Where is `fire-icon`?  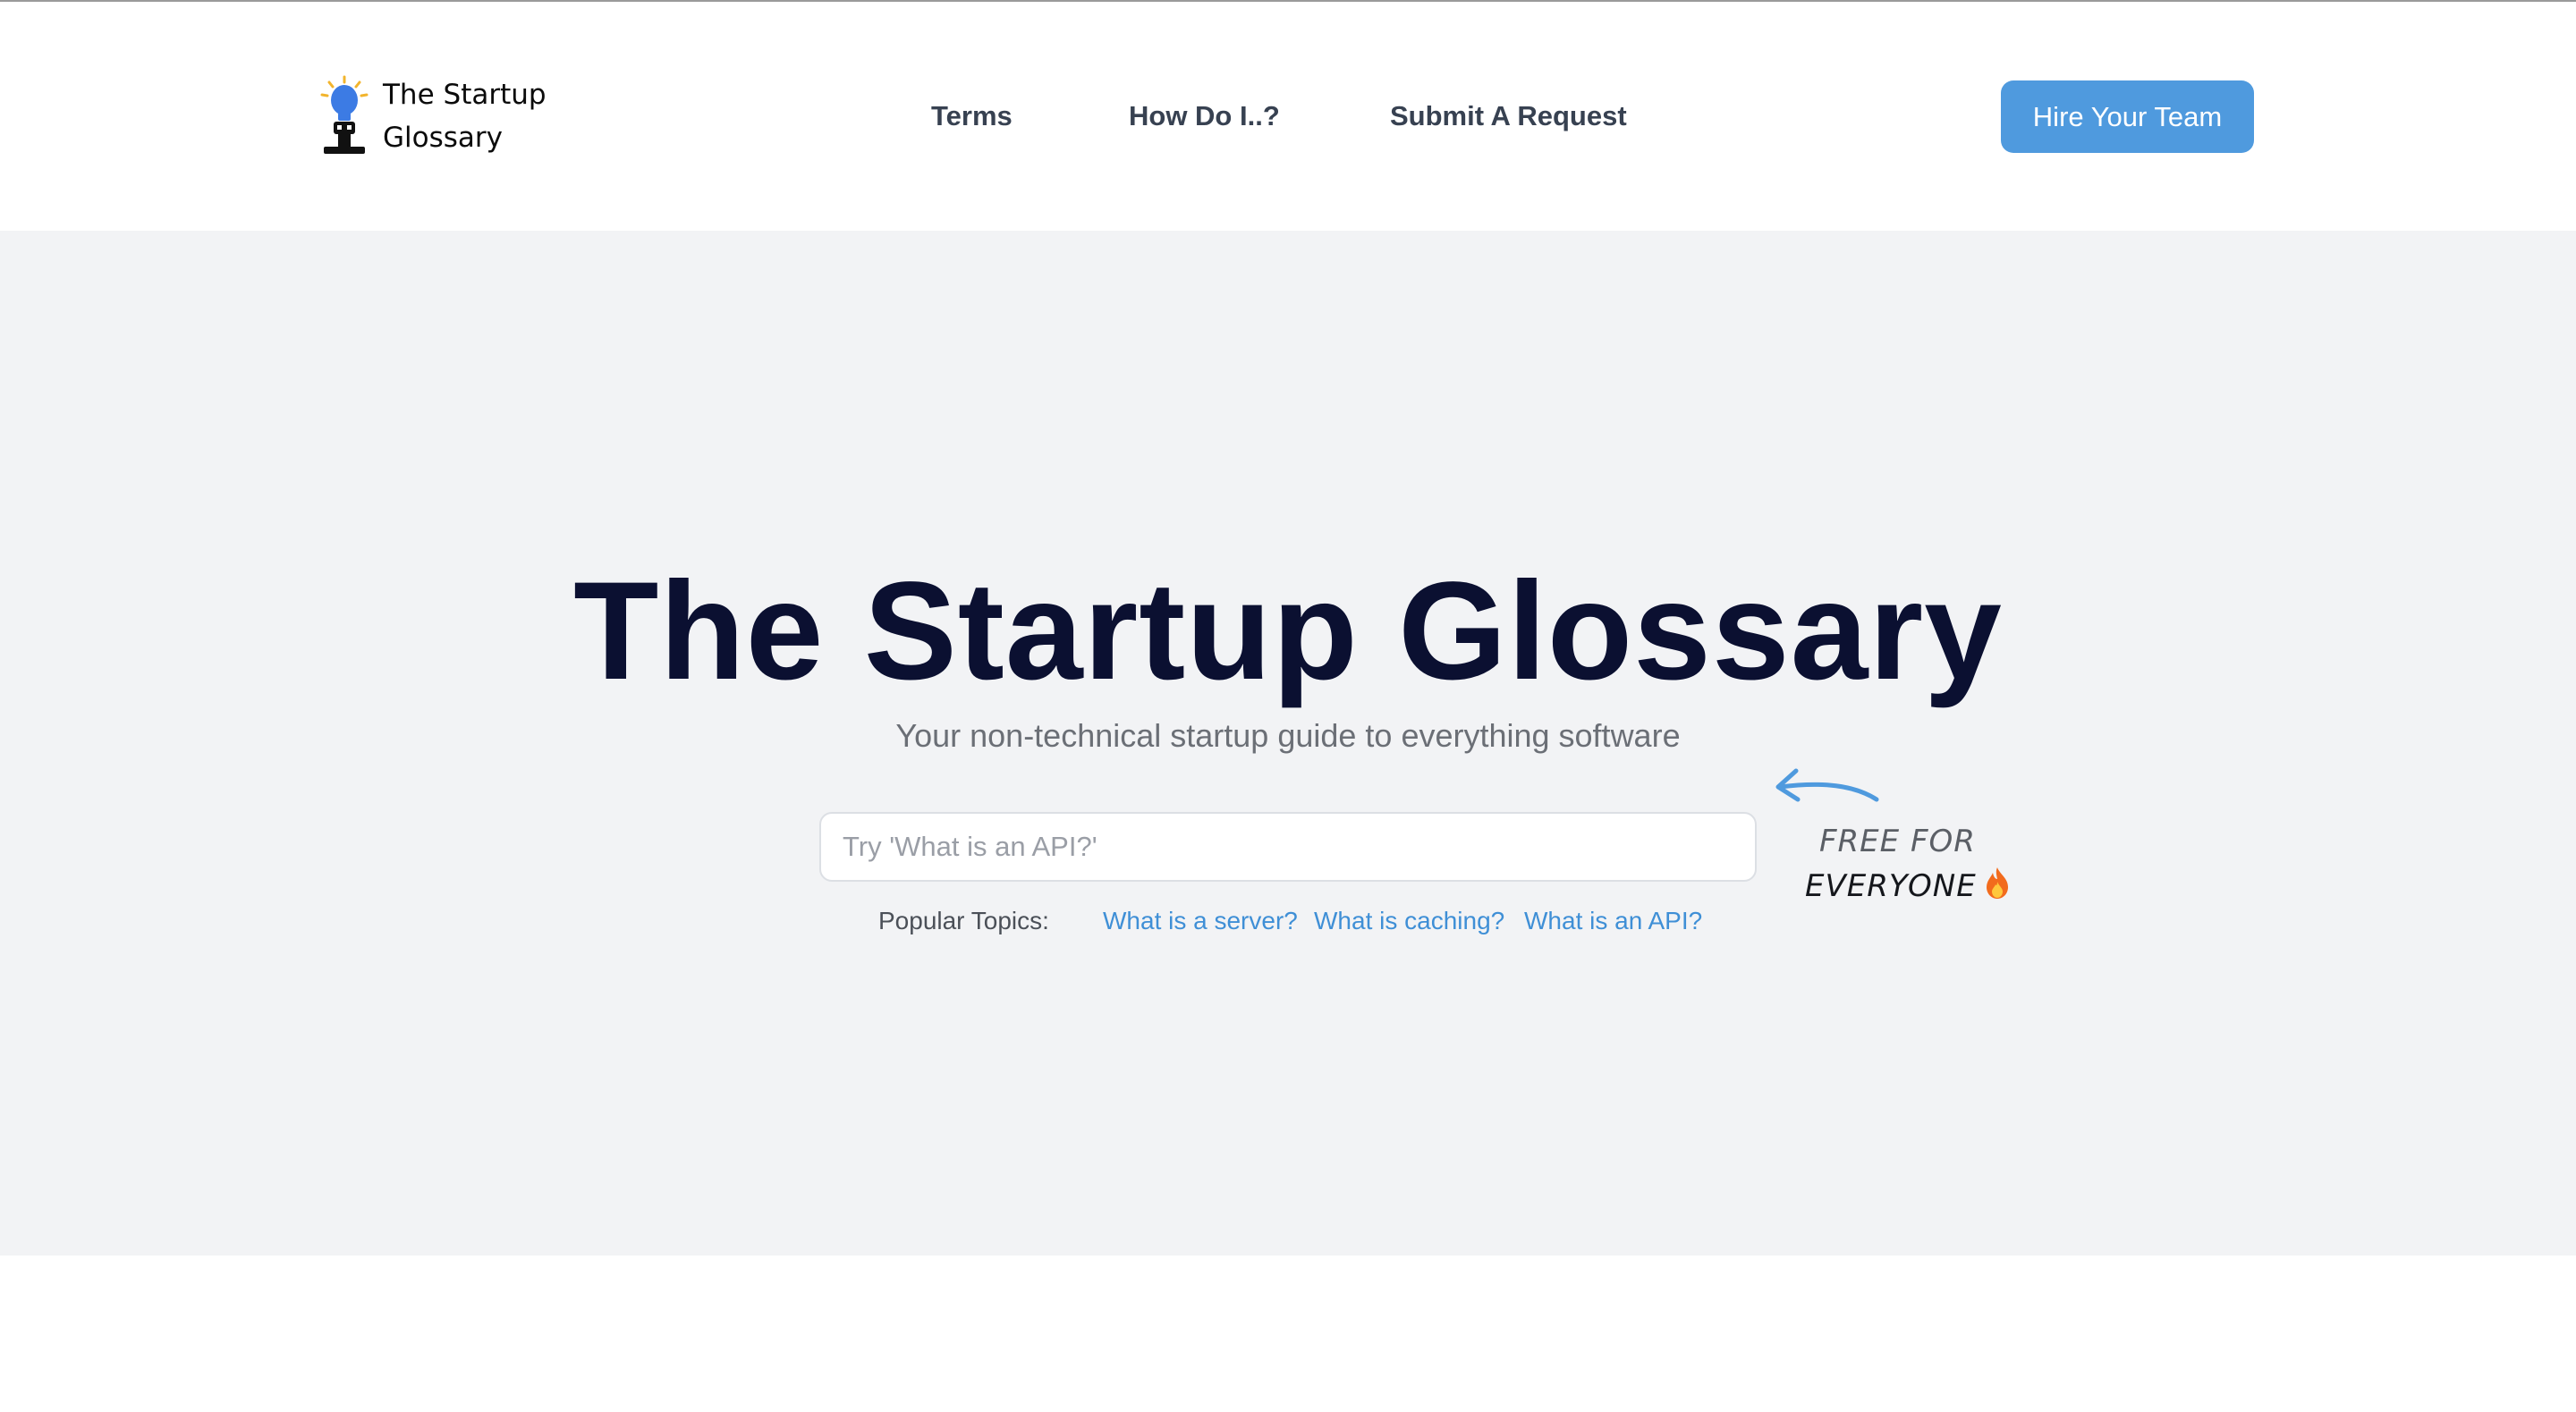
fire-icon is located at coordinates (1997, 883).